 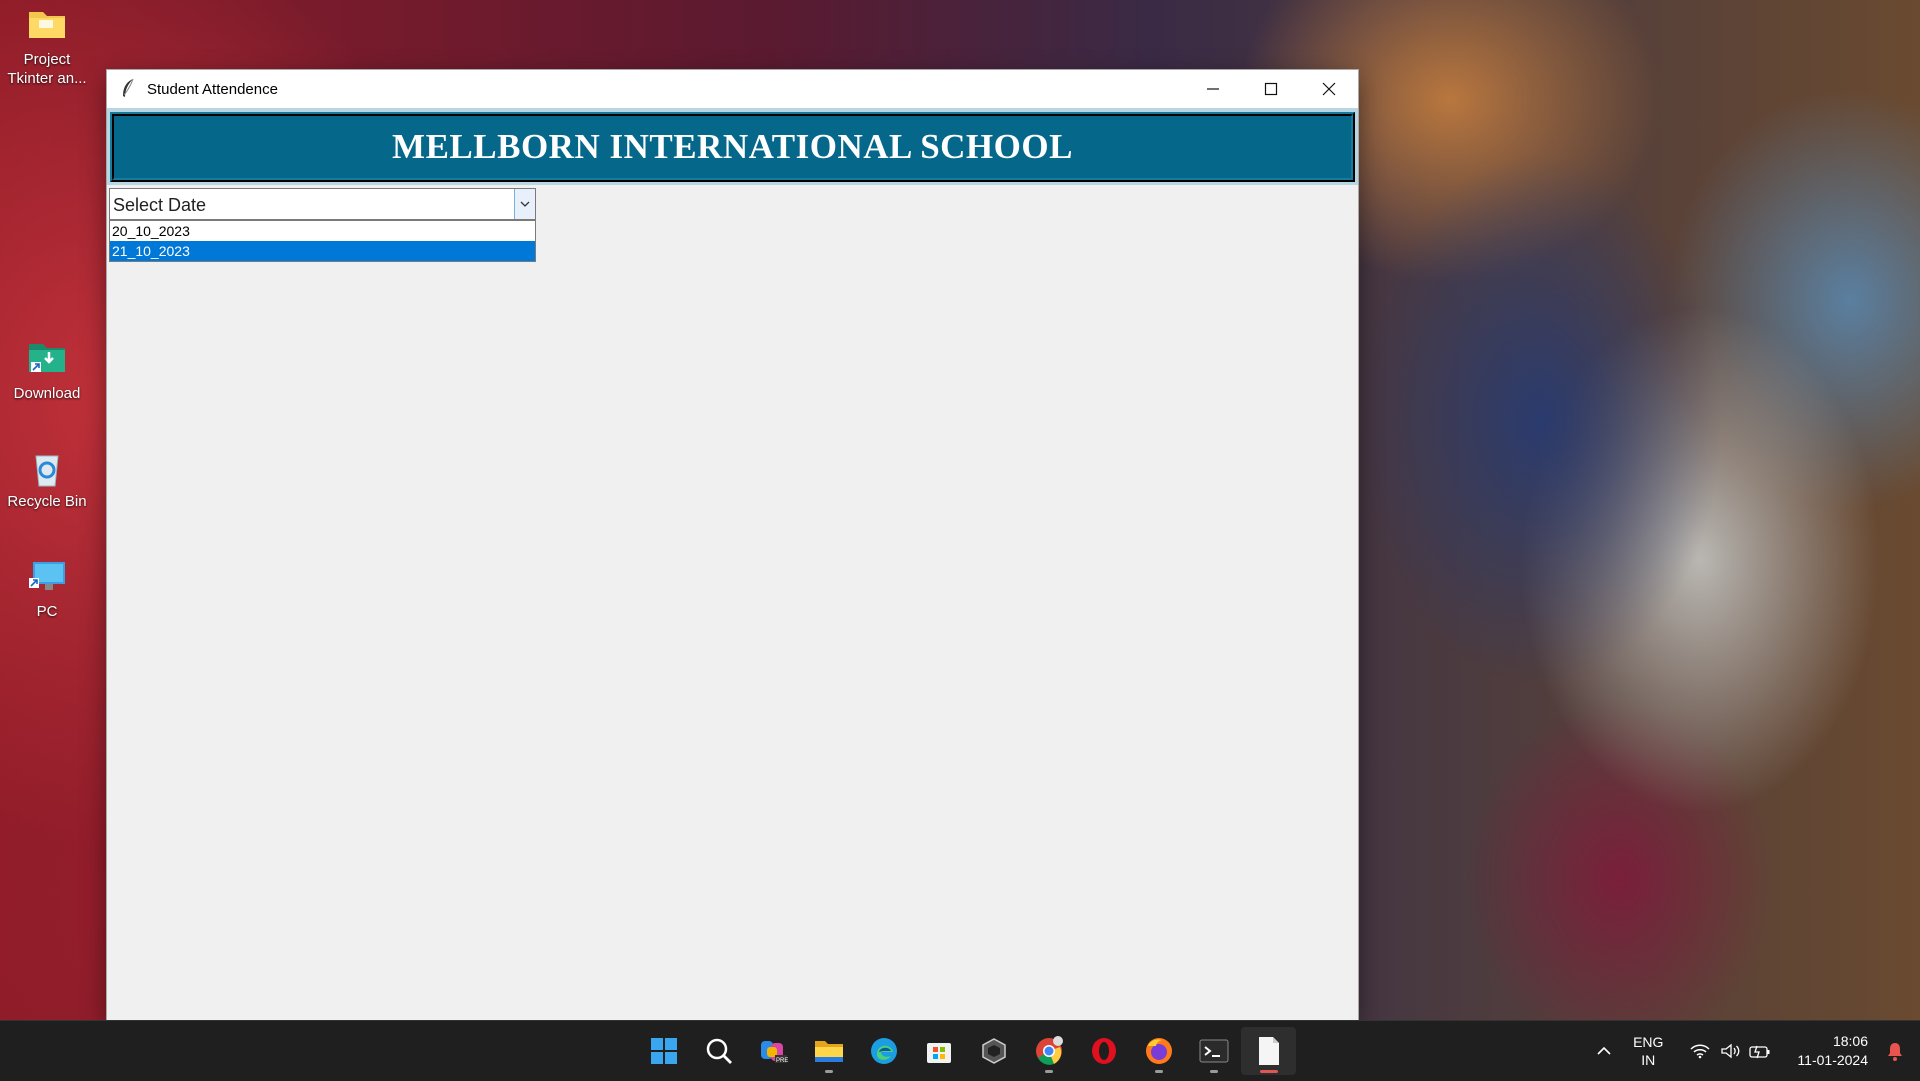 I want to click on store-icon, so click(x=938, y=1053).